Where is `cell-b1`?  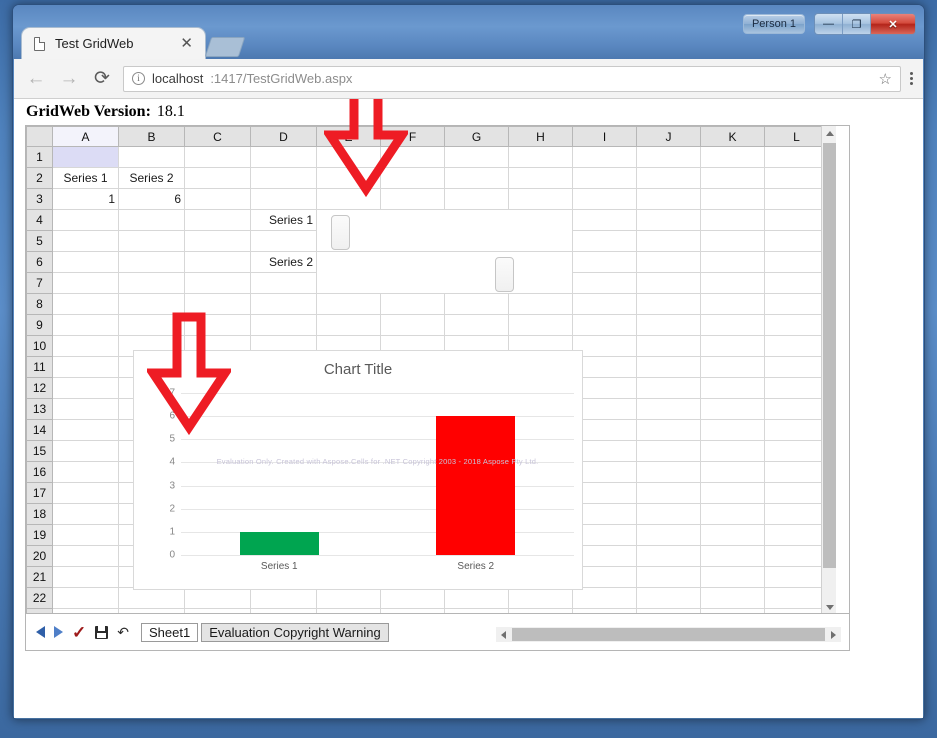 cell-b1 is located at coordinates (151, 157).